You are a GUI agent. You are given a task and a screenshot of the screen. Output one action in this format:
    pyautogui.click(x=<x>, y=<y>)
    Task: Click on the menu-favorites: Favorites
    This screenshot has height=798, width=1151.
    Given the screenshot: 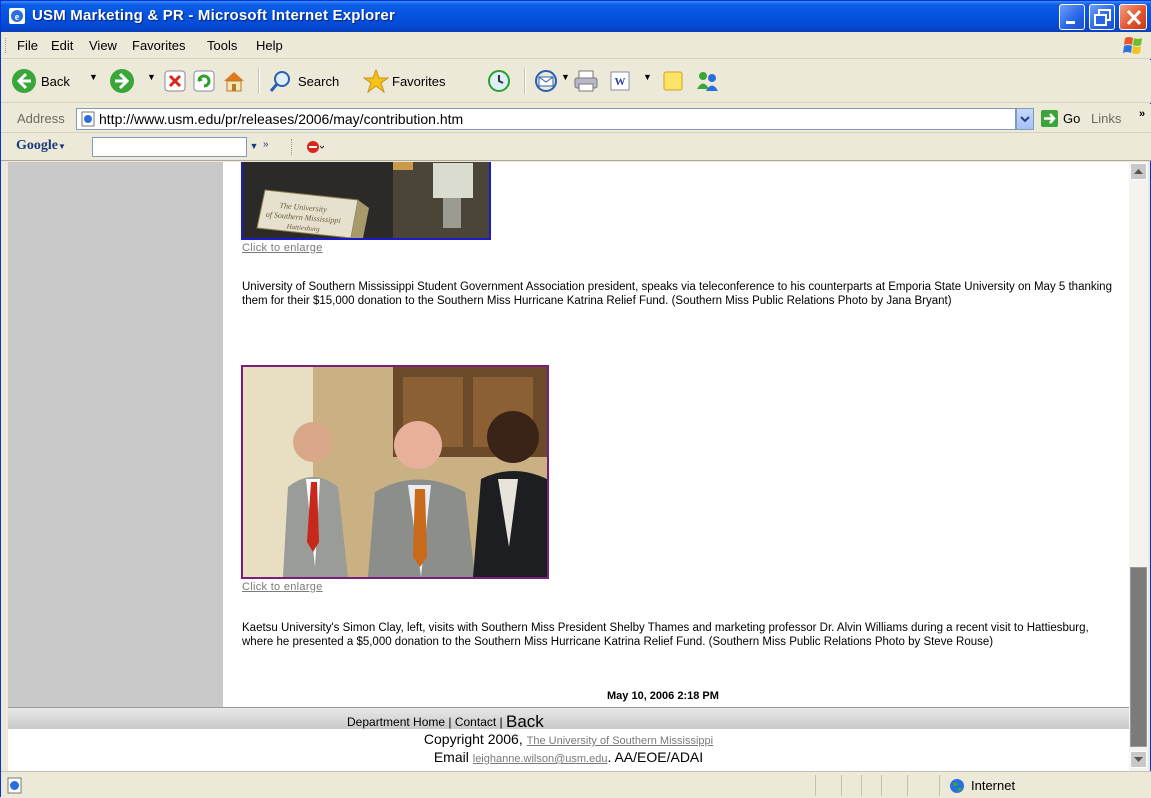 What is the action you would take?
    pyautogui.click(x=158, y=45)
    